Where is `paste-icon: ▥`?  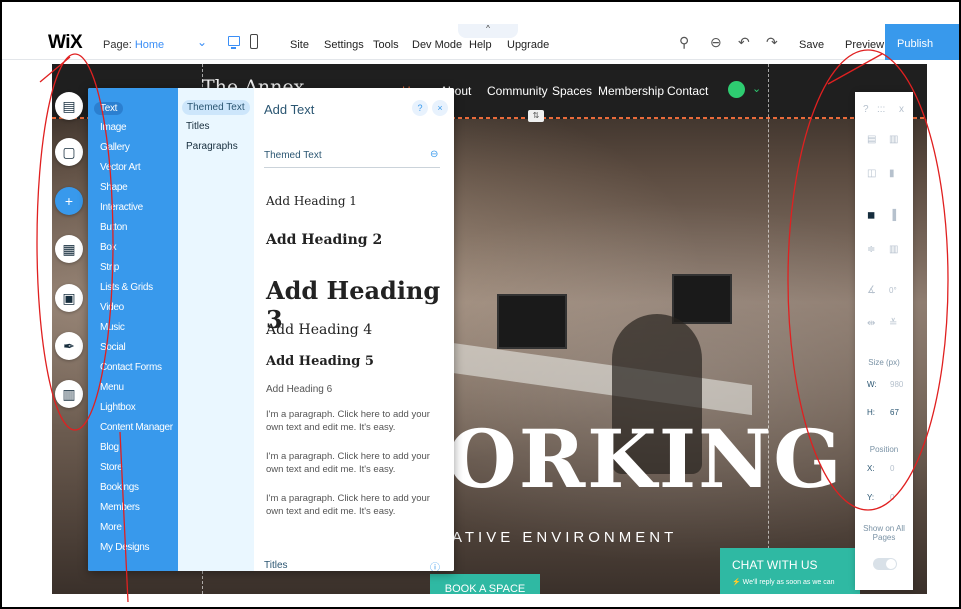
paste-icon: ▥ is located at coordinates (893, 139).